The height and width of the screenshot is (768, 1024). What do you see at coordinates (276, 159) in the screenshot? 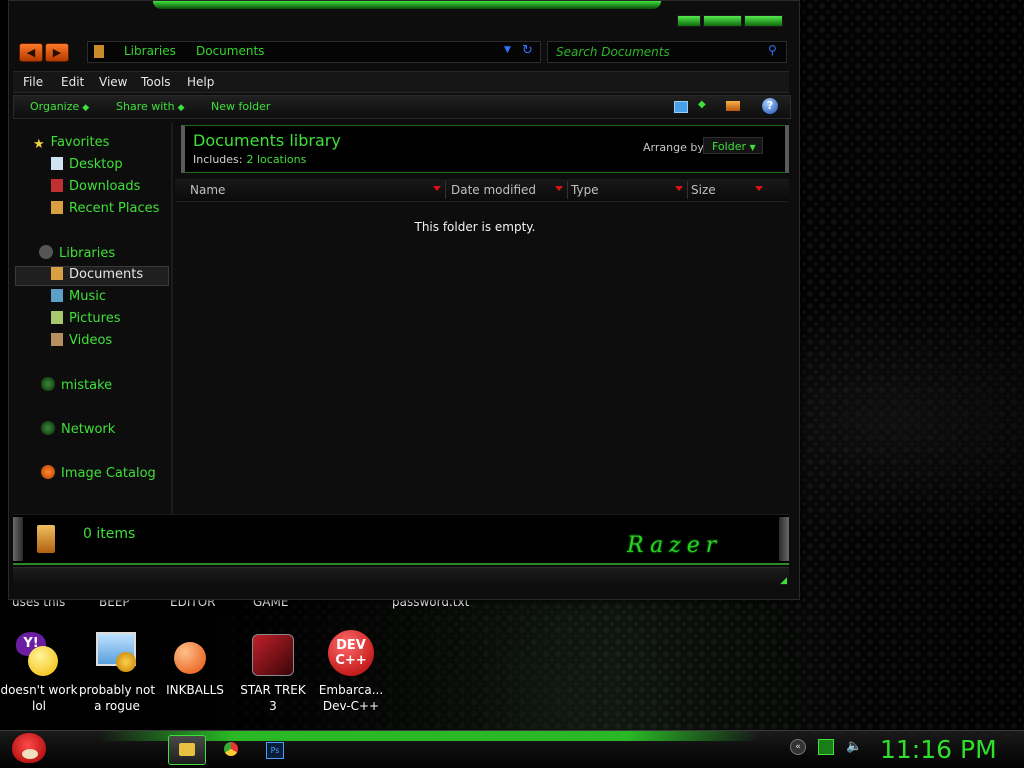
I see `includes-locations-link: 2 locations` at bounding box center [276, 159].